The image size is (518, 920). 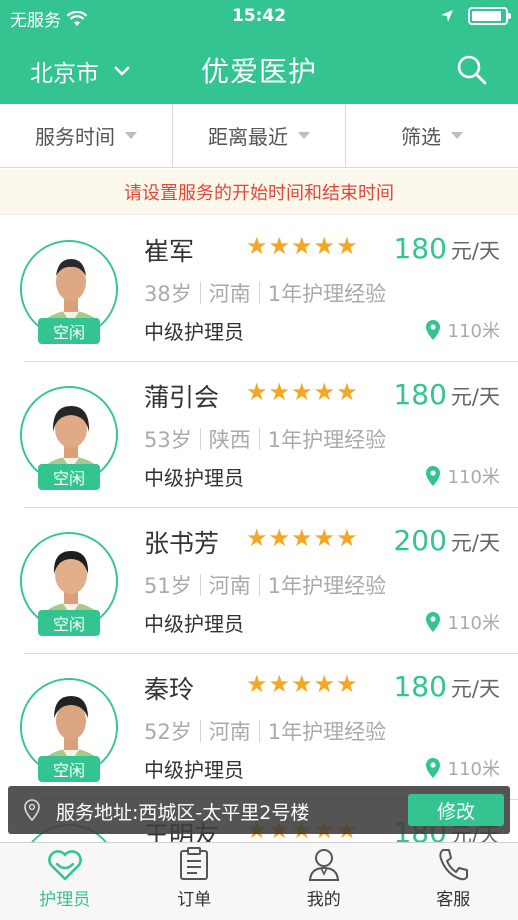 What do you see at coordinates (183, 813) in the screenshot?
I see `service-address: 服务地址:西城区-太平里2号楼` at bounding box center [183, 813].